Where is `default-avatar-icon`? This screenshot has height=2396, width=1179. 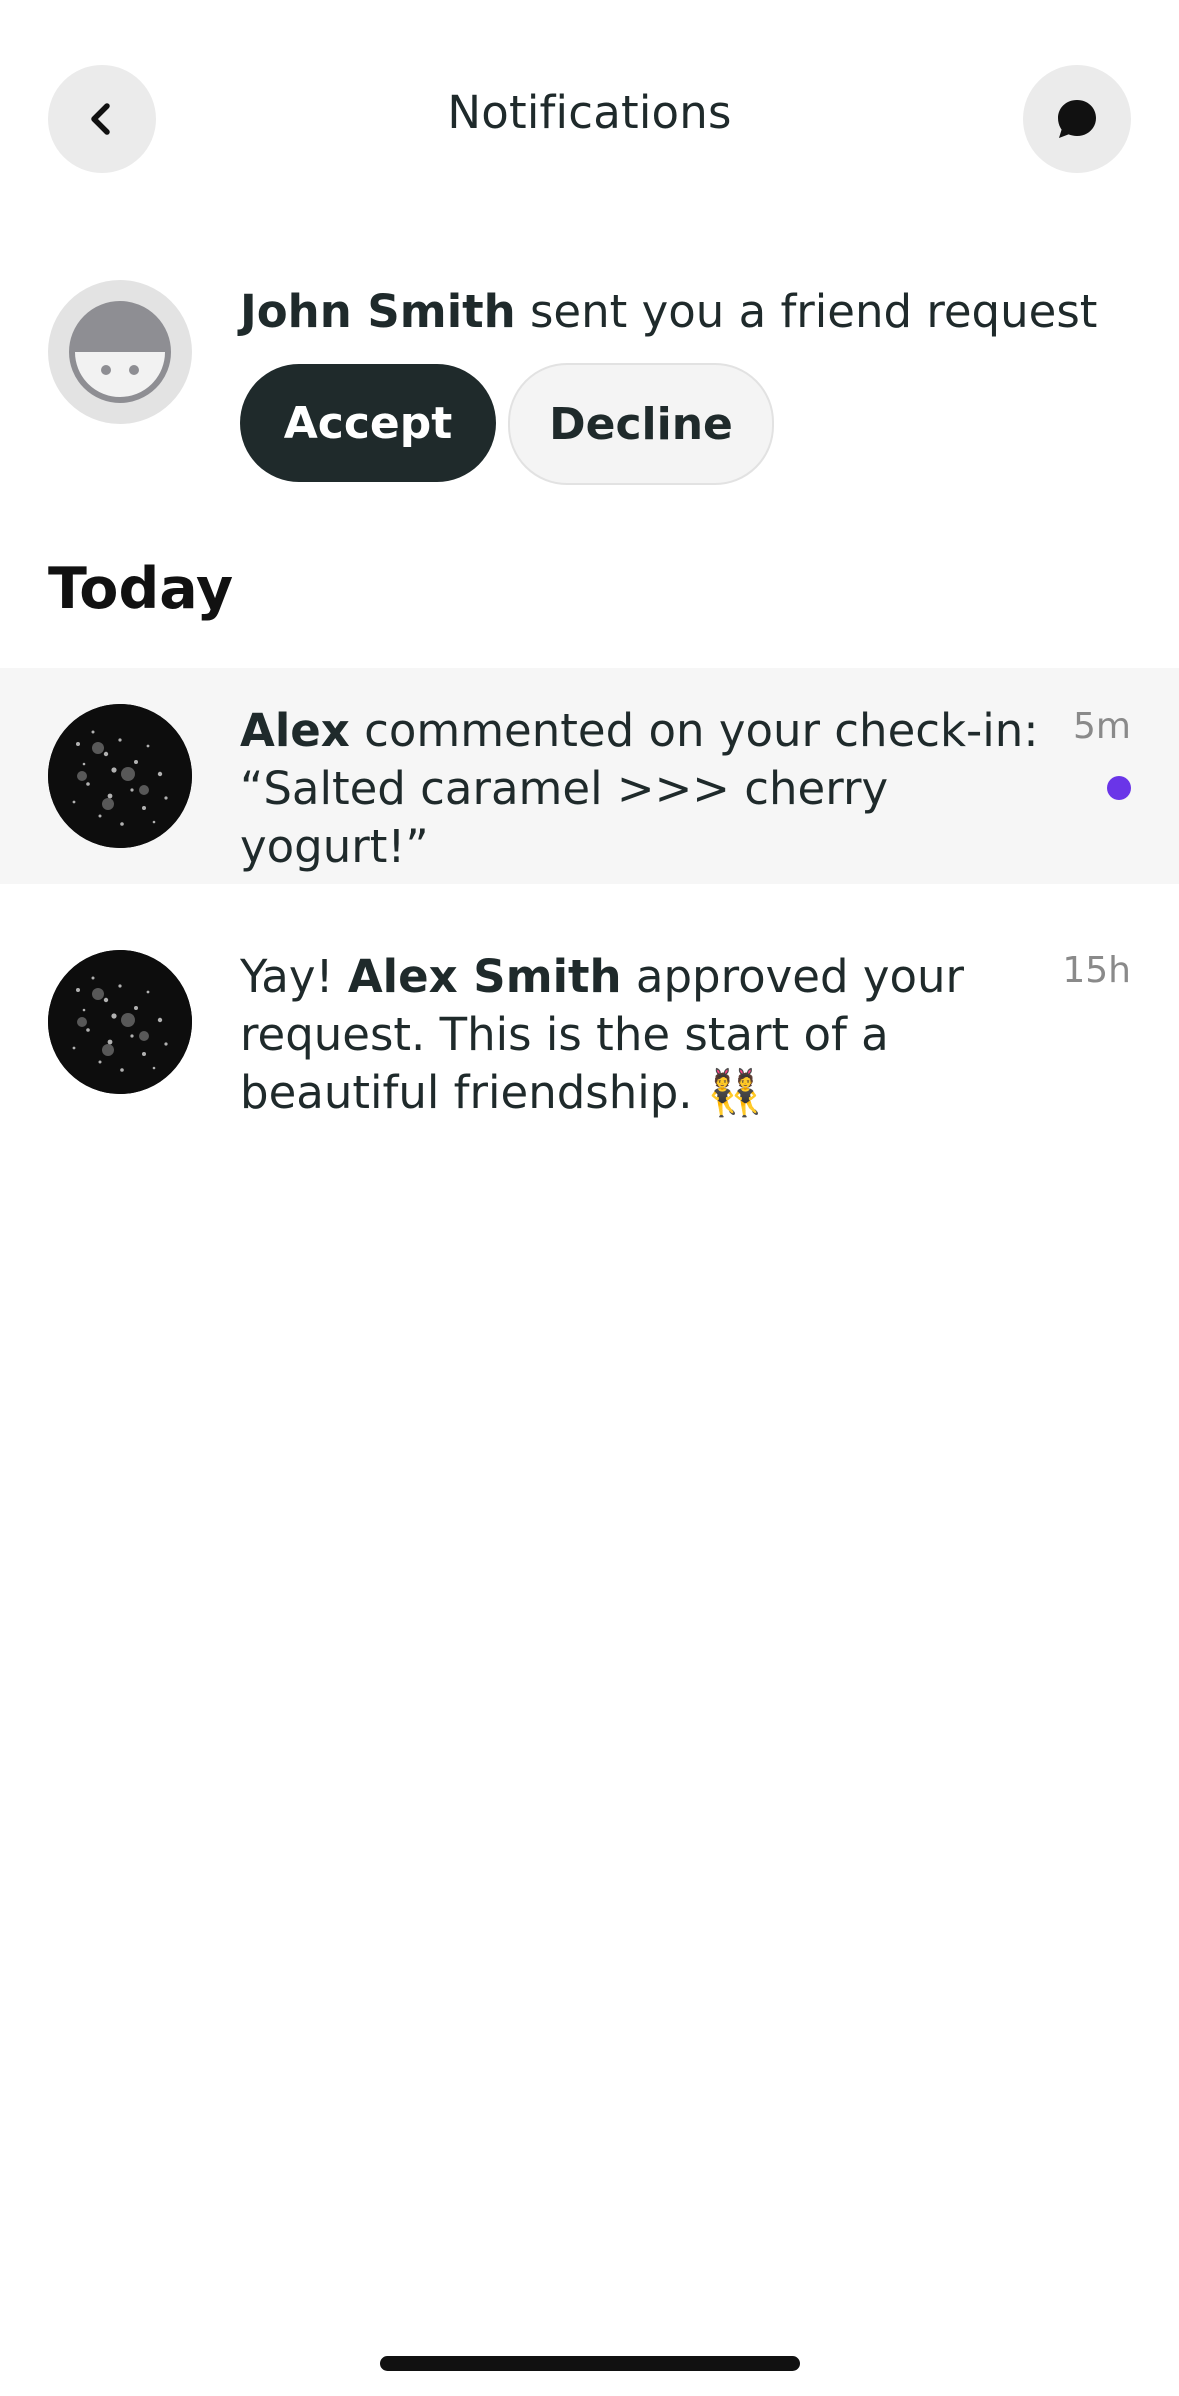 default-avatar-icon is located at coordinates (120, 352).